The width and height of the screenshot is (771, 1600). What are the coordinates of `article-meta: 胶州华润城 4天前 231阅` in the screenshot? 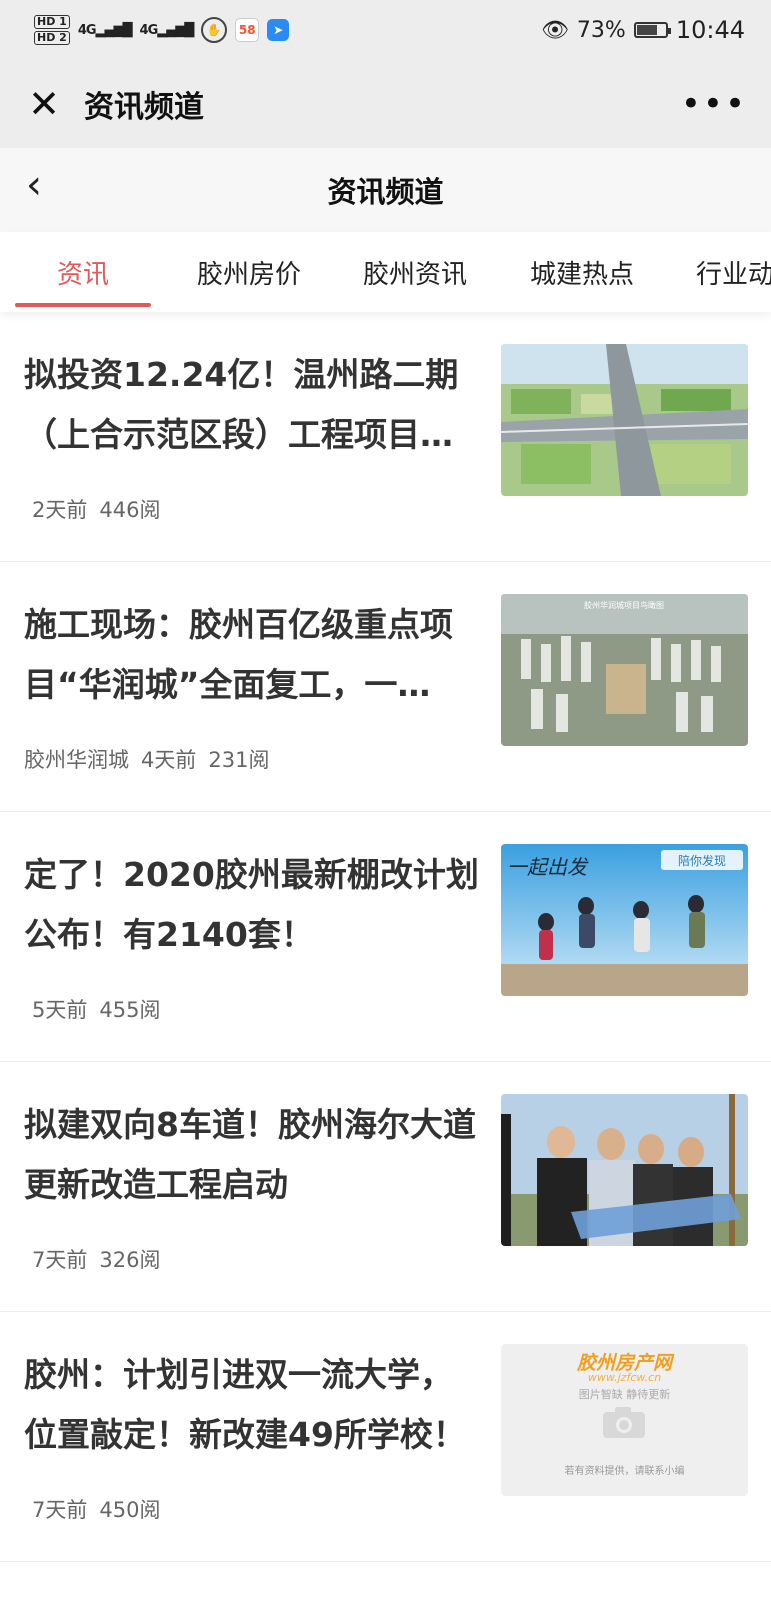 It's located at (146, 759).